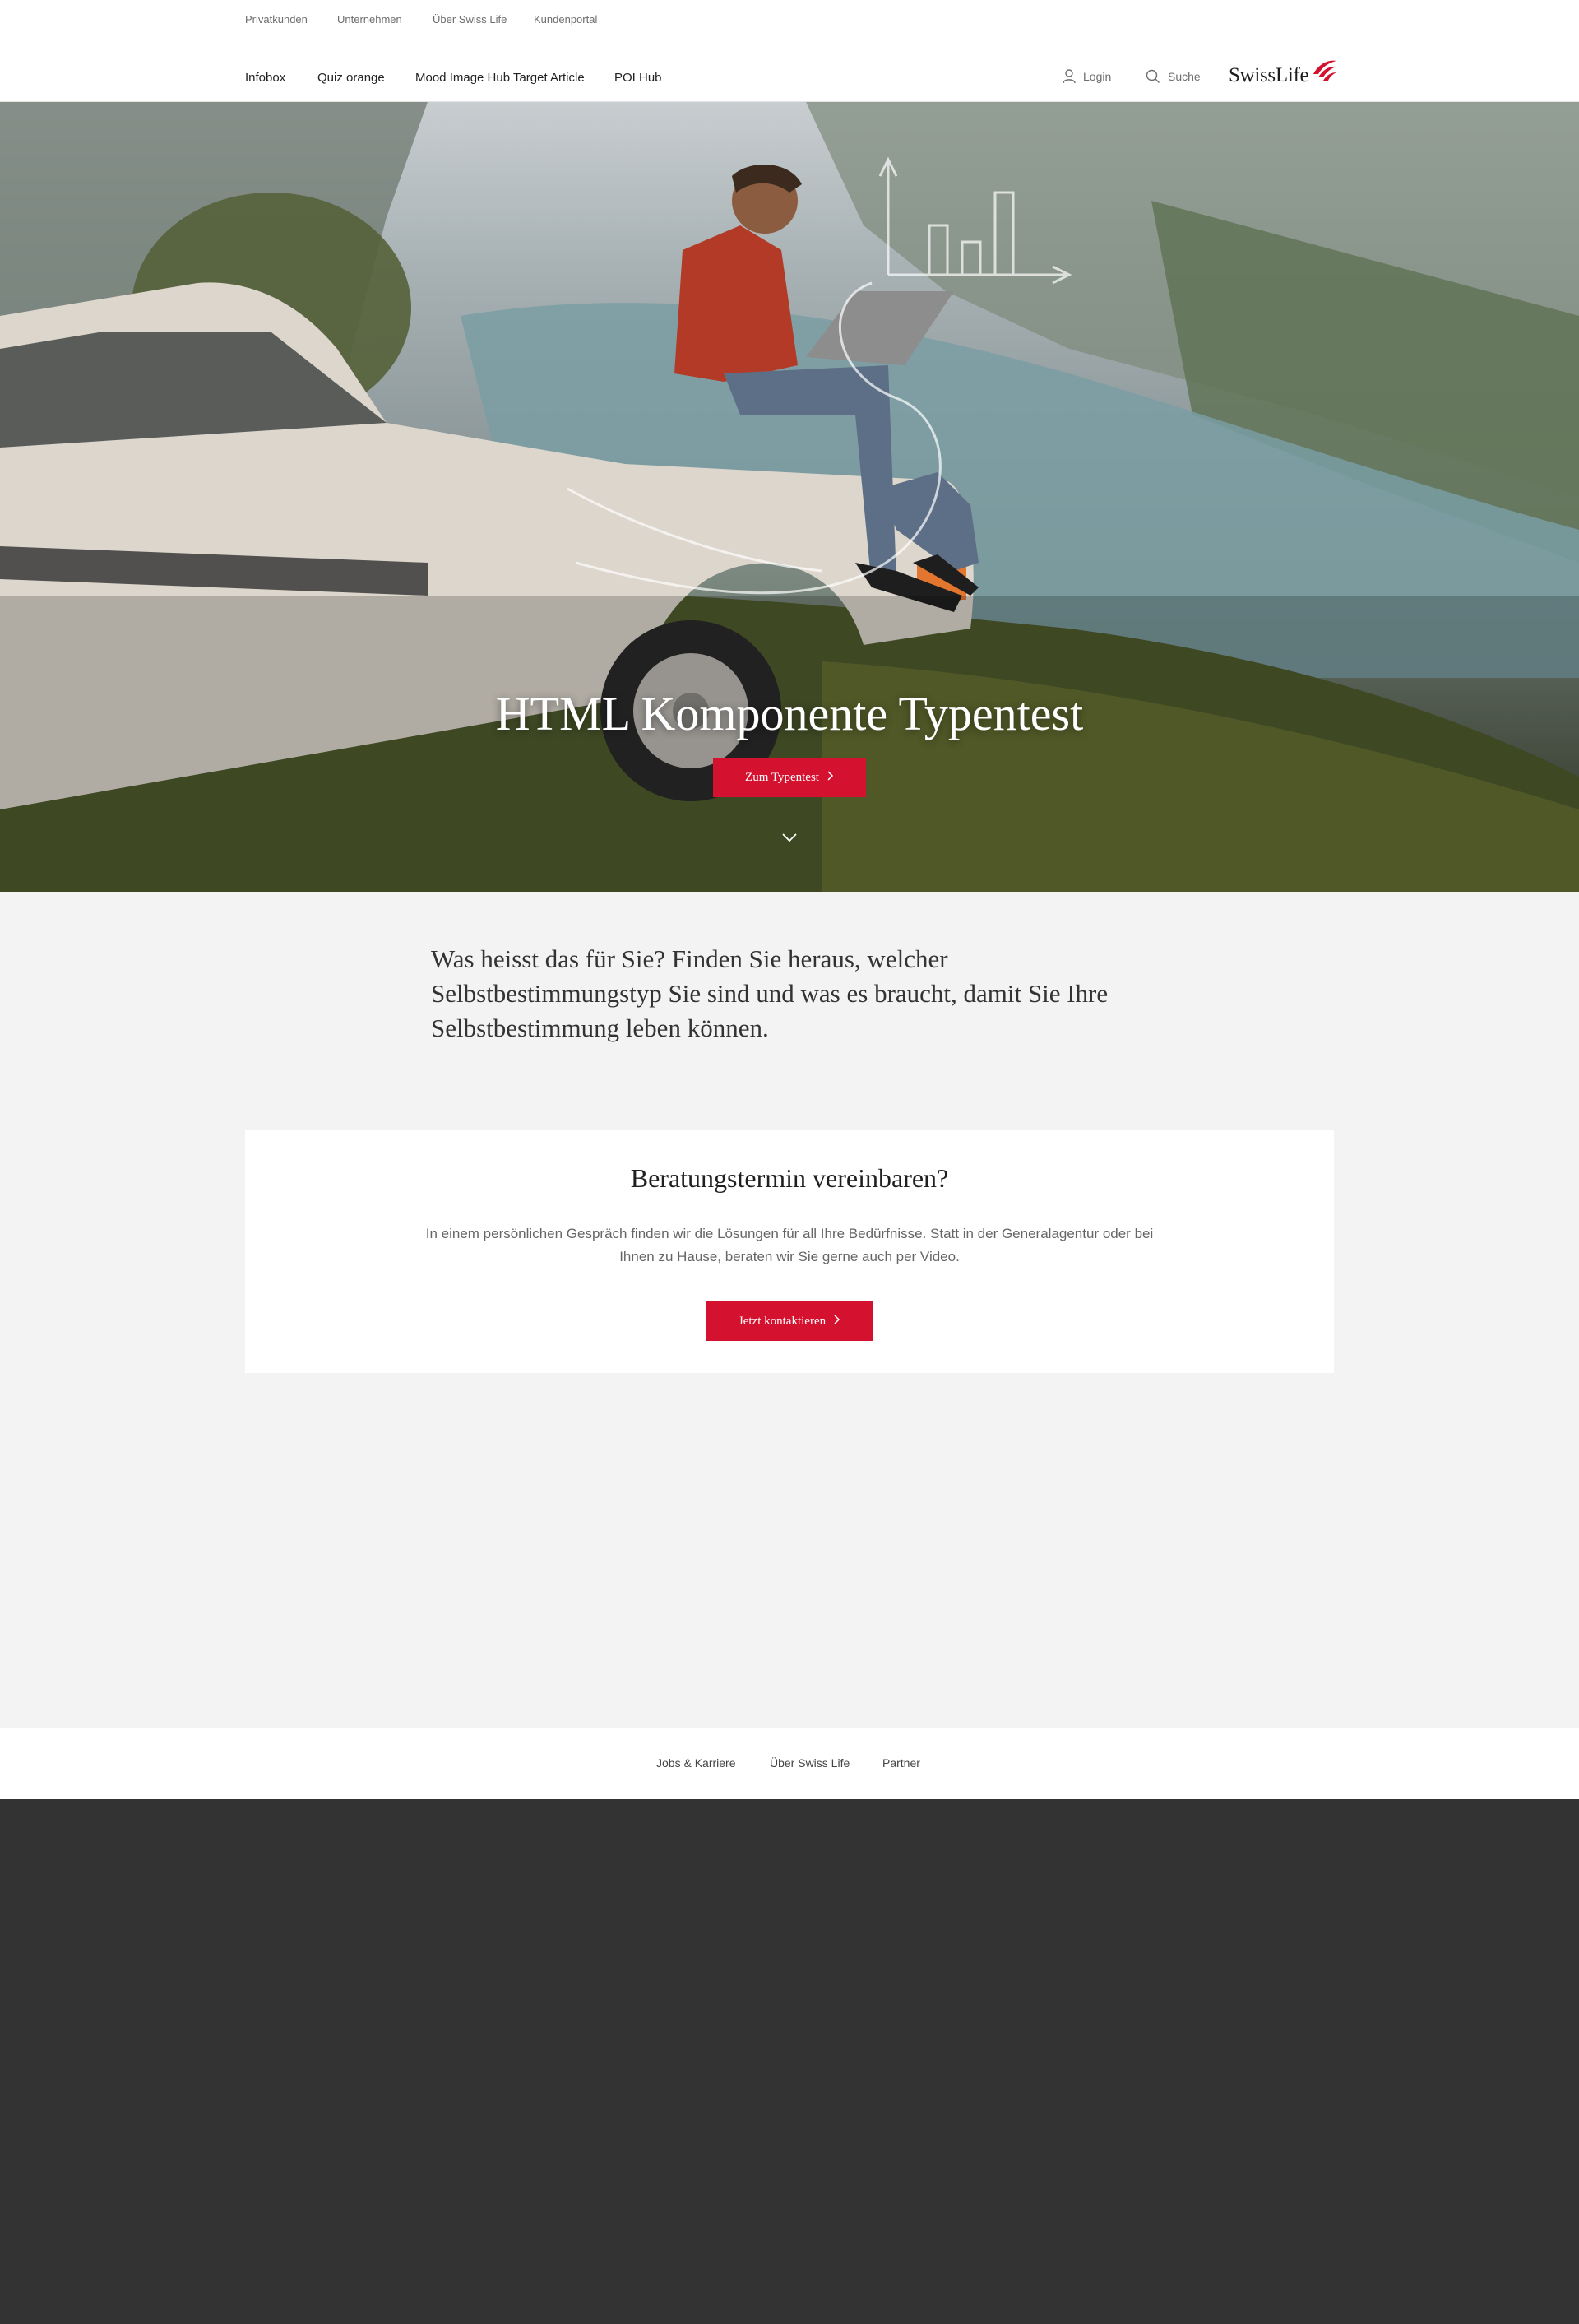 The image size is (1579, 2324). I want to click on footer-link-partner: Partner, so click(901, 1763).